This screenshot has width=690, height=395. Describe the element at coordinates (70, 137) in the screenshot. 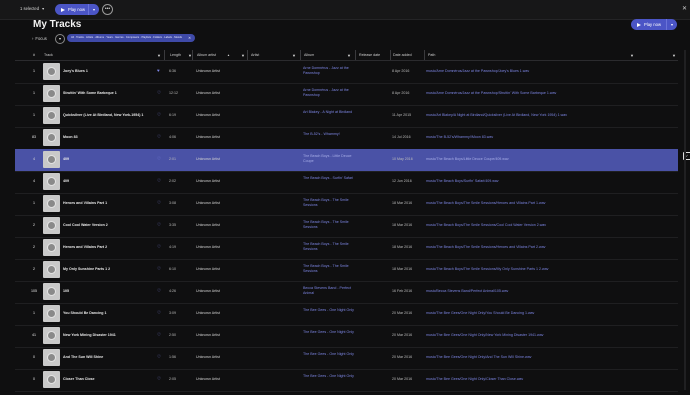

I see `track-title: Moon 83` at that location.